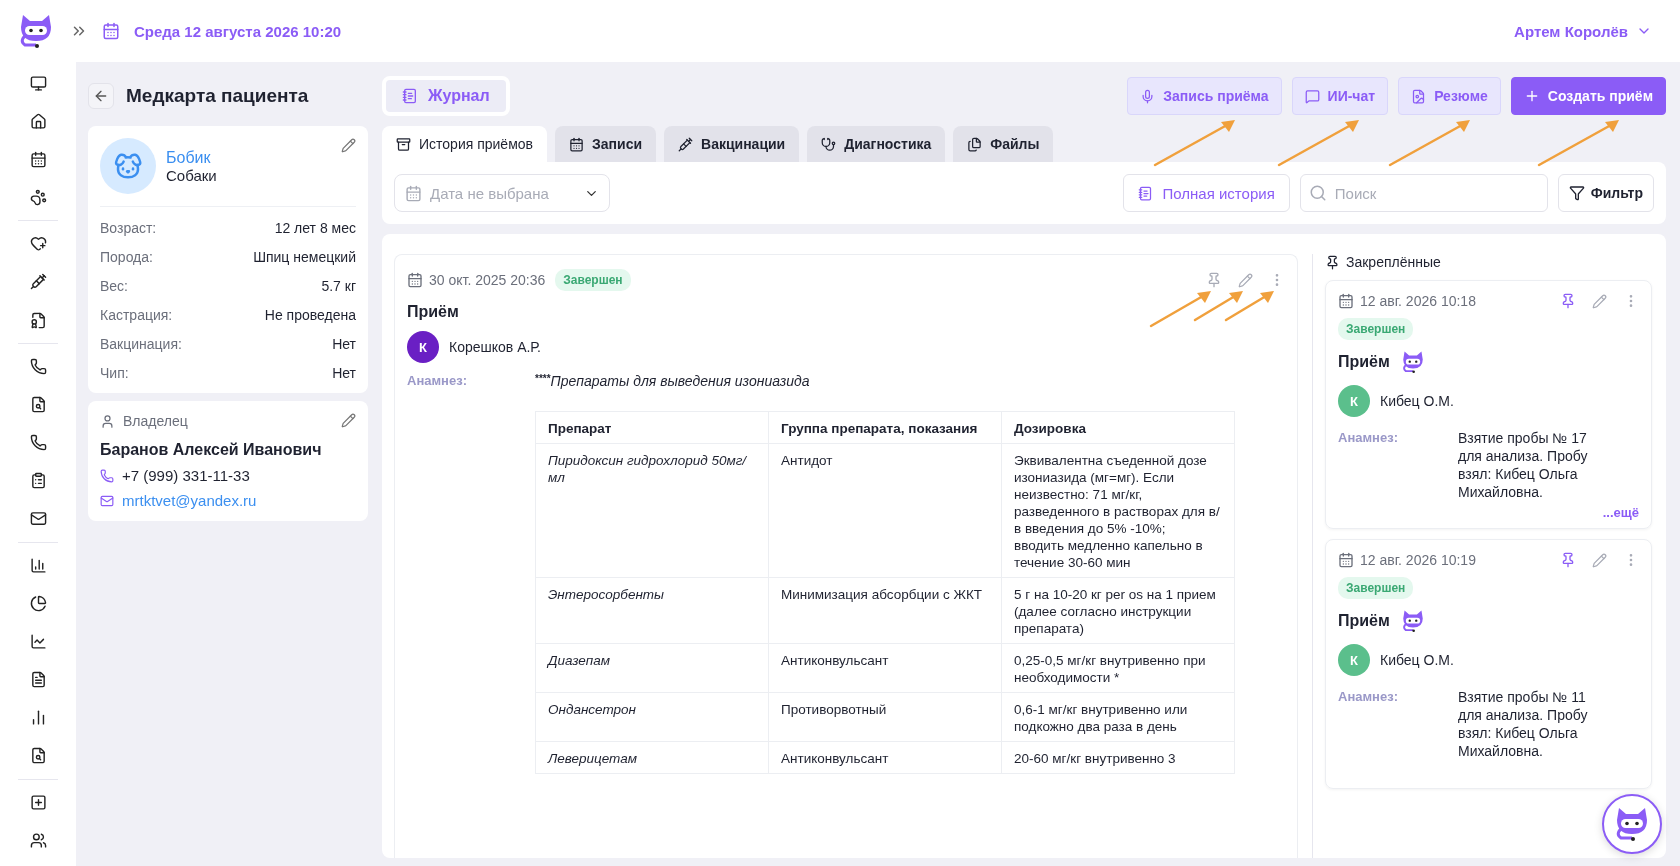  I want to click on users-icon, so click(38, 840).